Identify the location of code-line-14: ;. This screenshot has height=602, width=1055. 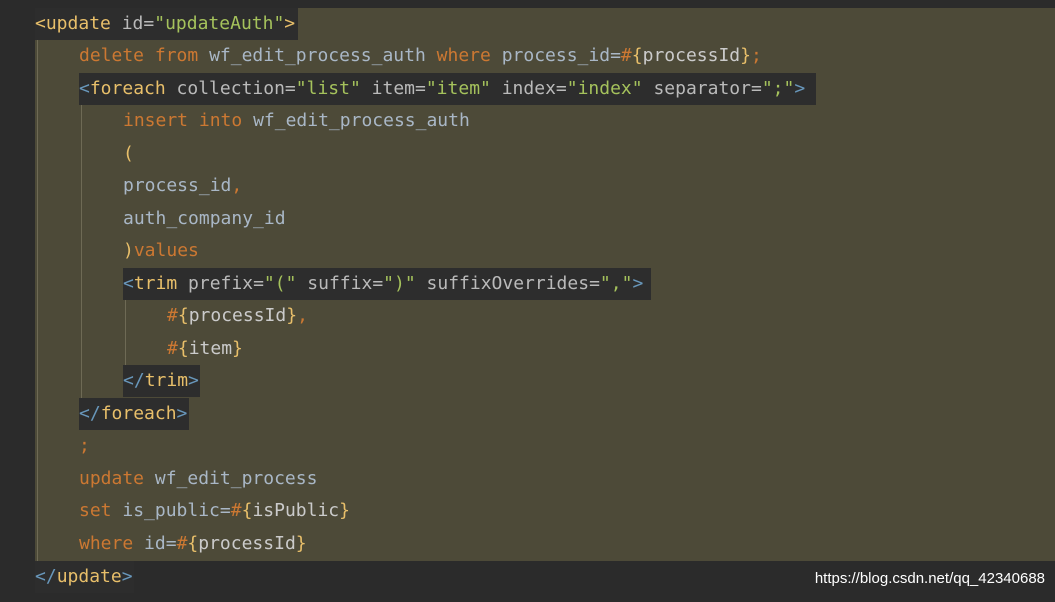
(84, 446).